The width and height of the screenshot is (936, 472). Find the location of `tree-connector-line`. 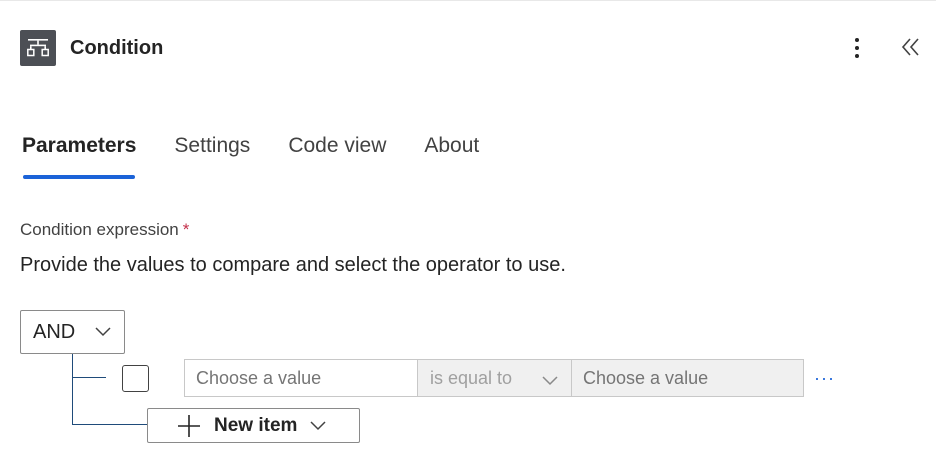

tree-connector-line is located at coordinates (72, 389).